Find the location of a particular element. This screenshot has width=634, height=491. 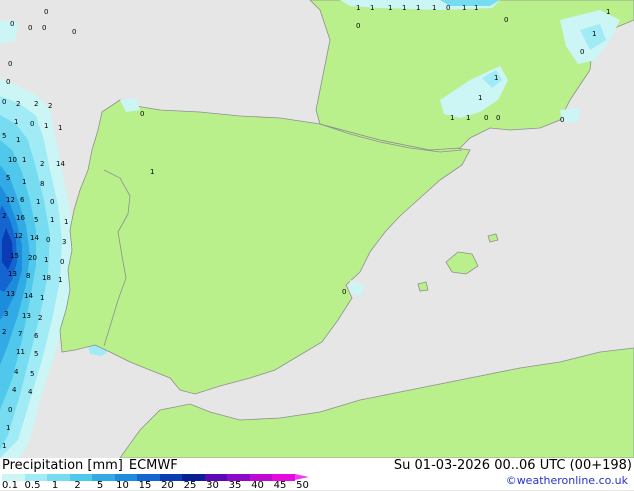

legend-label: 15 is located at coordinates (145, 485).